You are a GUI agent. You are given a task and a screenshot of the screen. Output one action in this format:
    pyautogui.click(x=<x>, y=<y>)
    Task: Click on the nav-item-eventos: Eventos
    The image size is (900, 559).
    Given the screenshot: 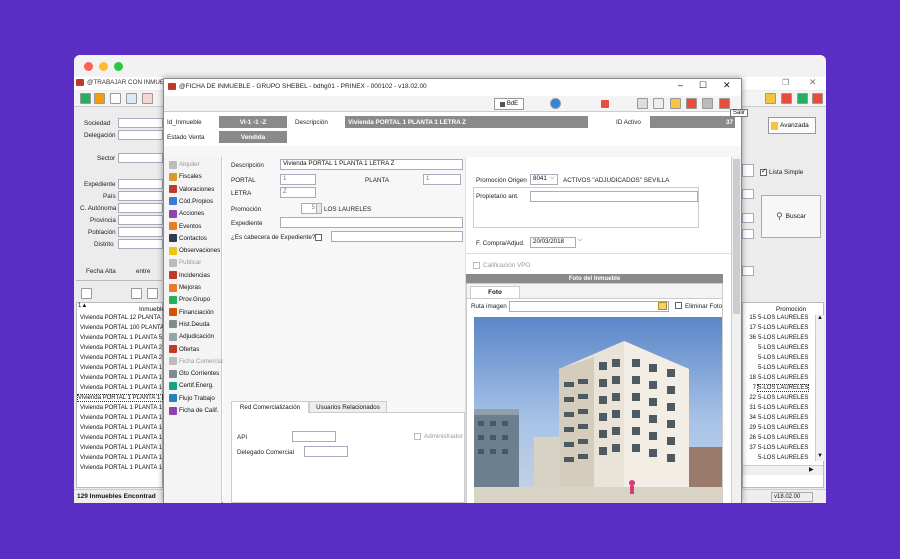 What is the action you would take?
    pyautogui.click(x=185, y=226)
    